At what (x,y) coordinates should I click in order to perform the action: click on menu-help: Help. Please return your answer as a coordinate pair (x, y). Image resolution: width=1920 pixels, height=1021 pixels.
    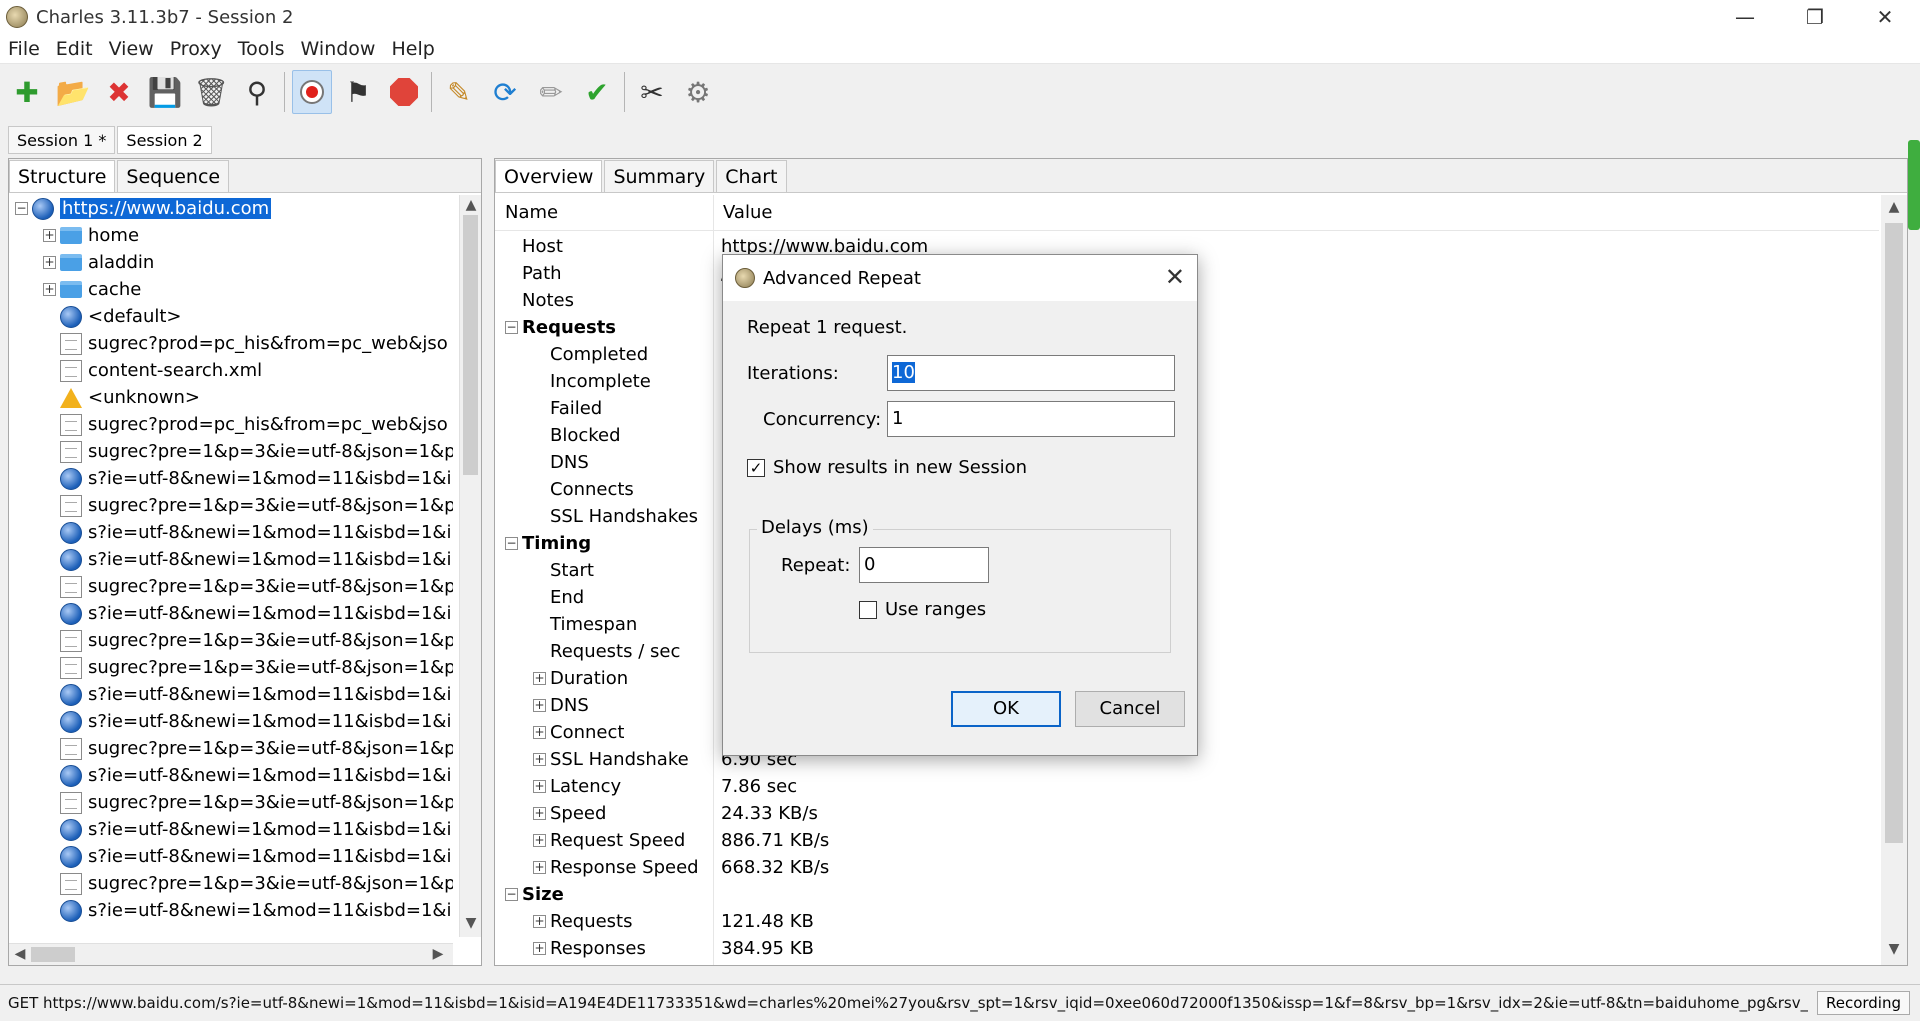
    Looking at the image, I should click on (412, 49).